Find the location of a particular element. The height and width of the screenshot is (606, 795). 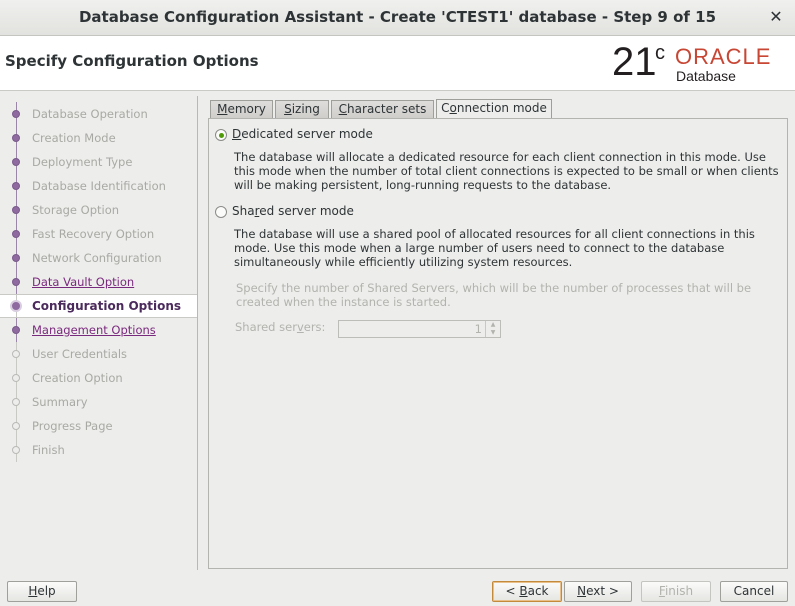

step-label: Progress Page is located at coordinates (72, 426).